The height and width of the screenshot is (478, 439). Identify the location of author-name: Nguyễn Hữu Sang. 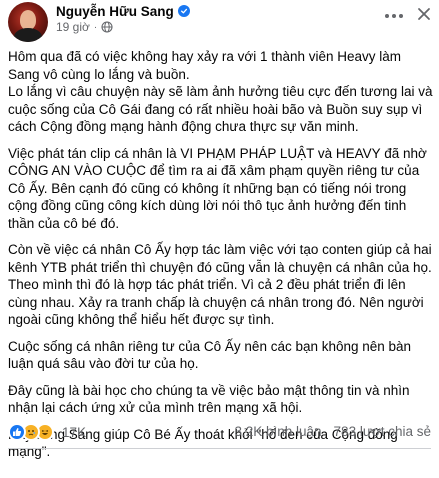
(115, 11).